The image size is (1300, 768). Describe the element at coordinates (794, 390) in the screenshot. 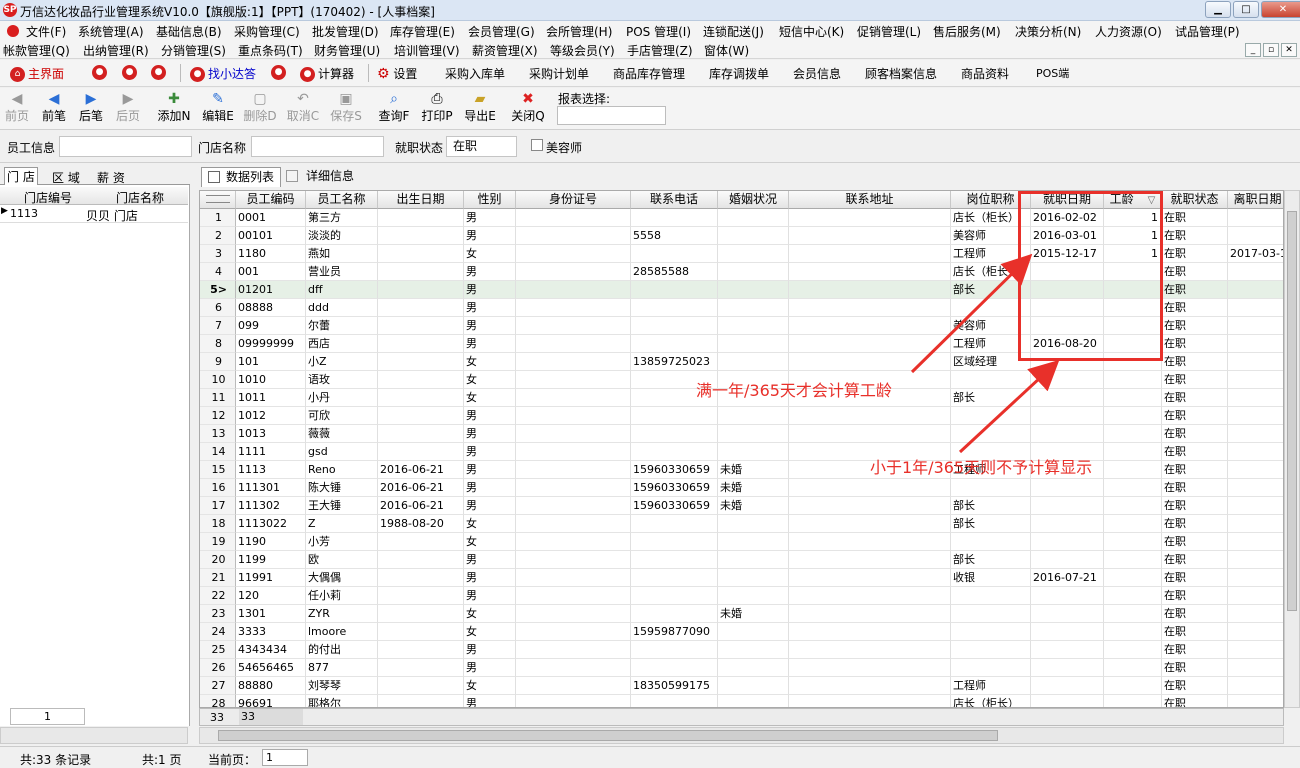

I see `annotation-note-1: 满一年/365天才会计算工龄` at that location.